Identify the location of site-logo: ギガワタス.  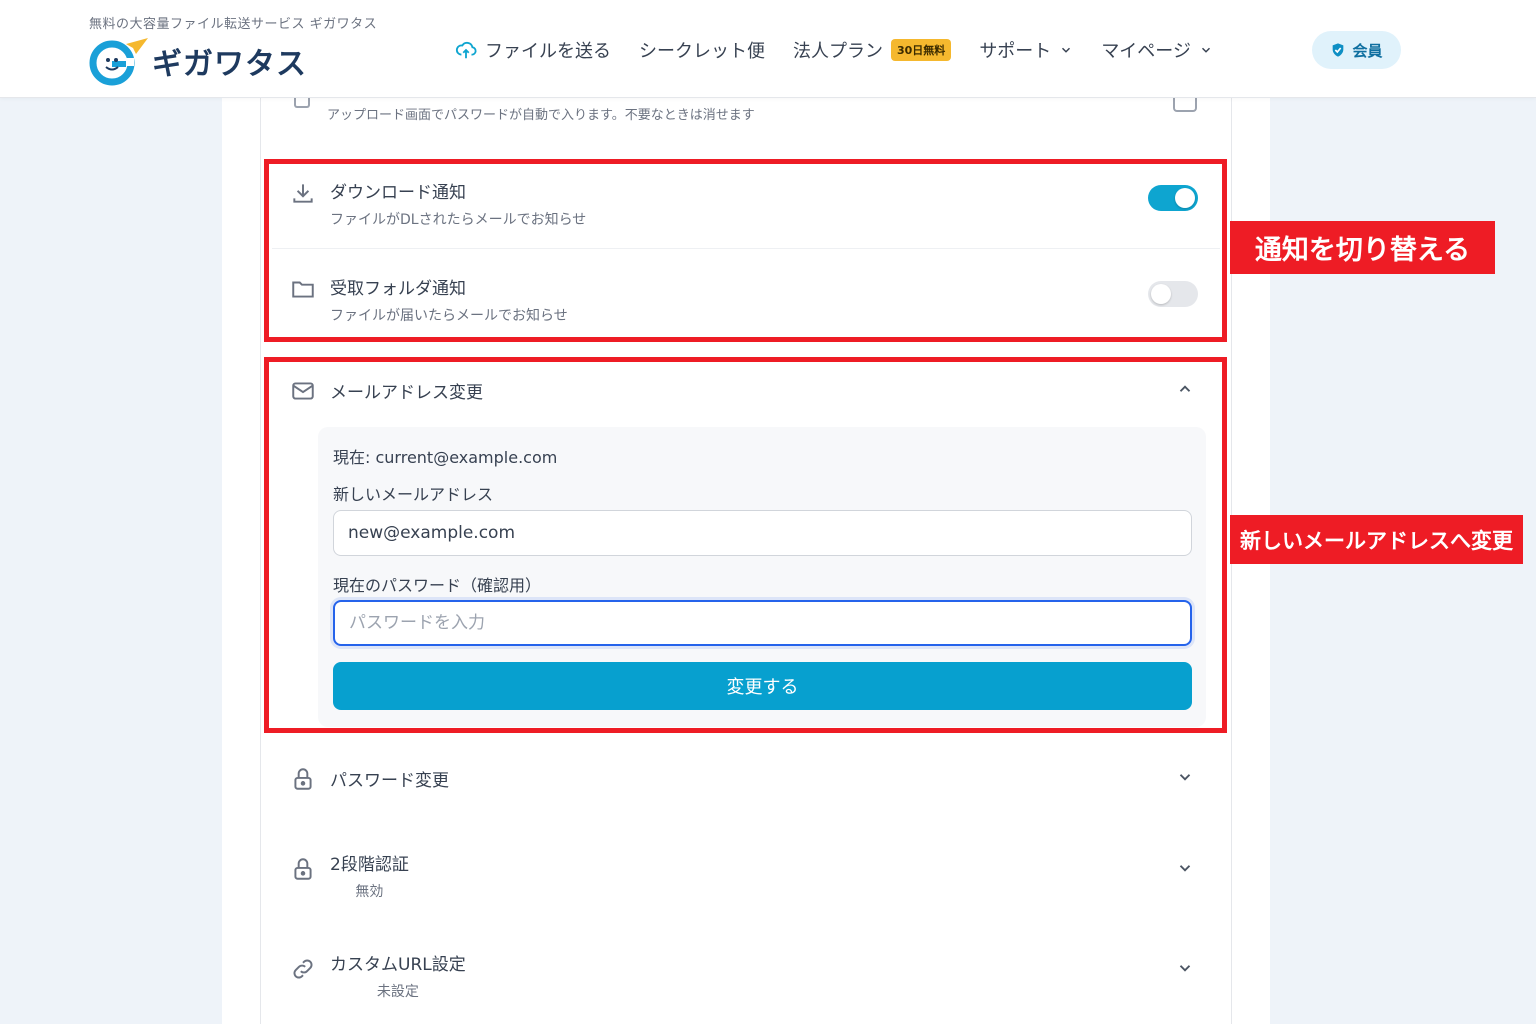
(197, 61).